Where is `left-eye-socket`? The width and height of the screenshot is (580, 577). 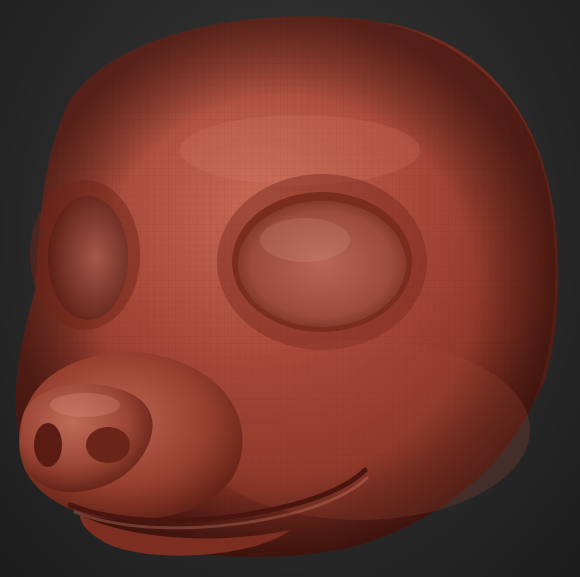 left-eye-socket is located at coordinates (88, 258).